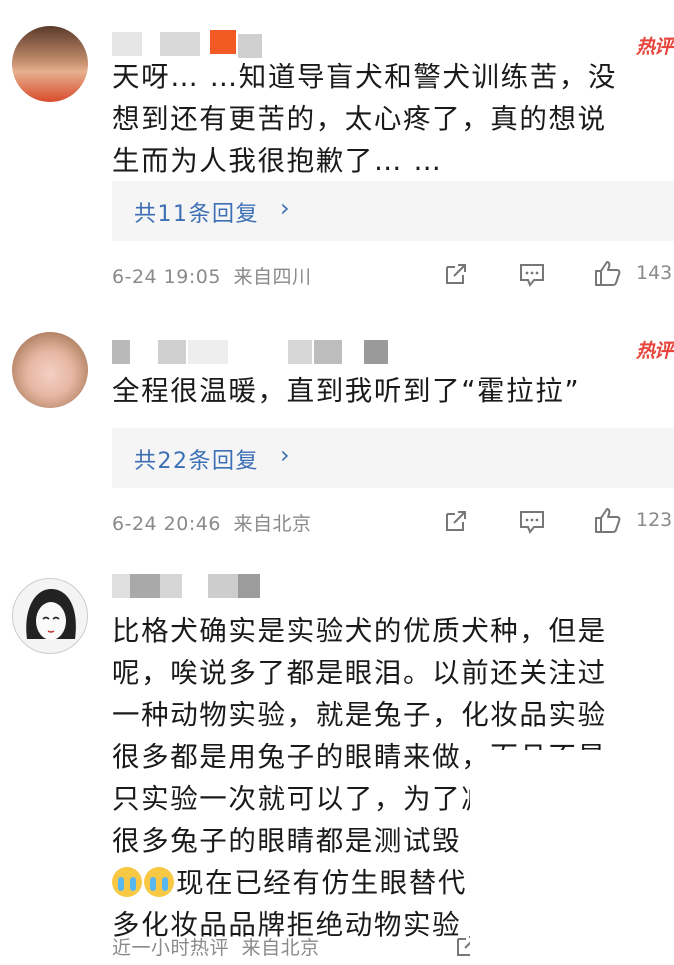  I want to click on replies-button: 共11条回复 ›, so click(393, 211).